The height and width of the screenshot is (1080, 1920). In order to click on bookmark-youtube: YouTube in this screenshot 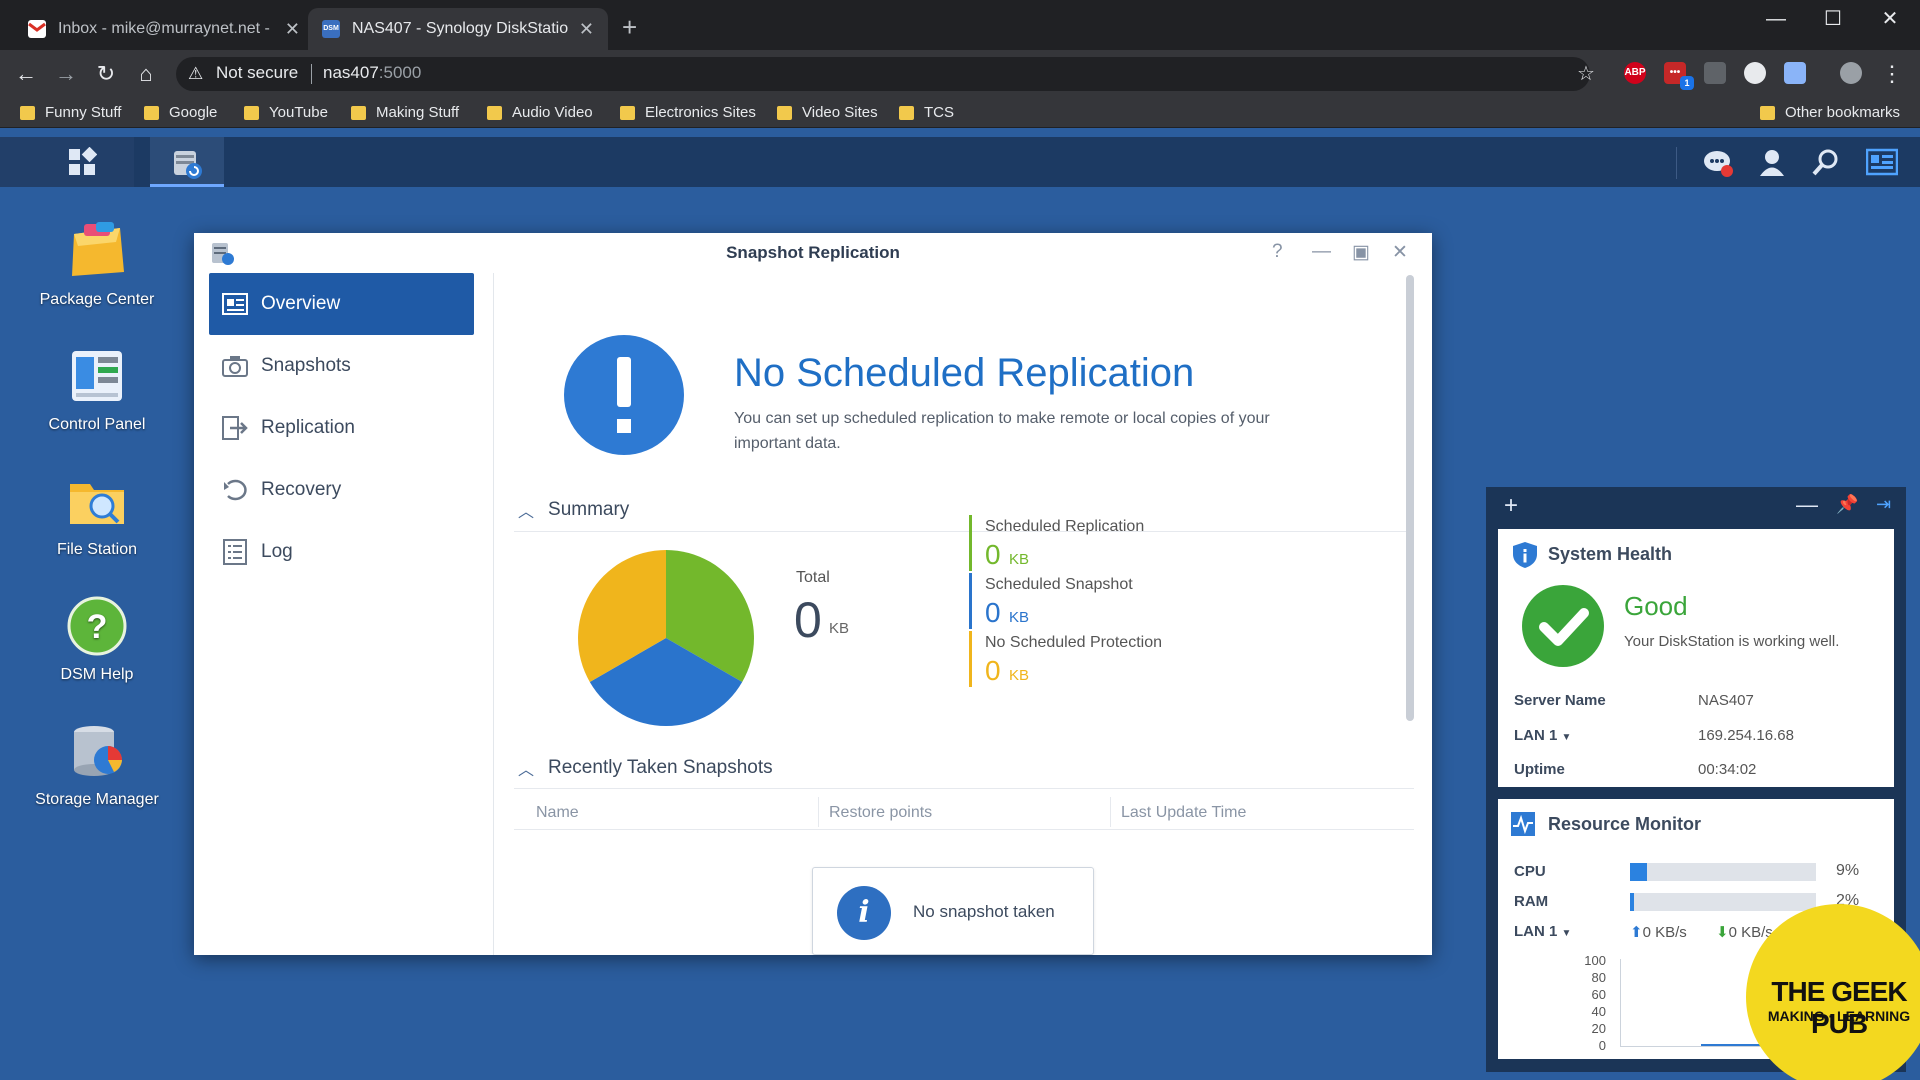, I will do `click(286, 112)`.